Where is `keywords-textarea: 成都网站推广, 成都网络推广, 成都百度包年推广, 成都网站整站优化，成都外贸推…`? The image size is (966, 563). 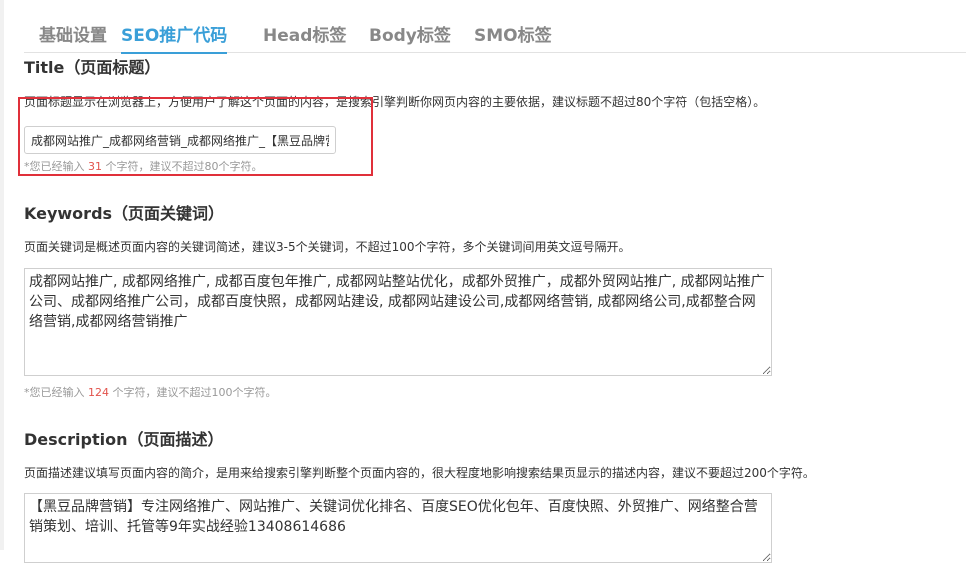 keywords-textarea: 成都网站推广, 成都网络推广, 成都百度包年推广, 成都网站整站优化，成都外贸推… is located at coordinates (398, 322).